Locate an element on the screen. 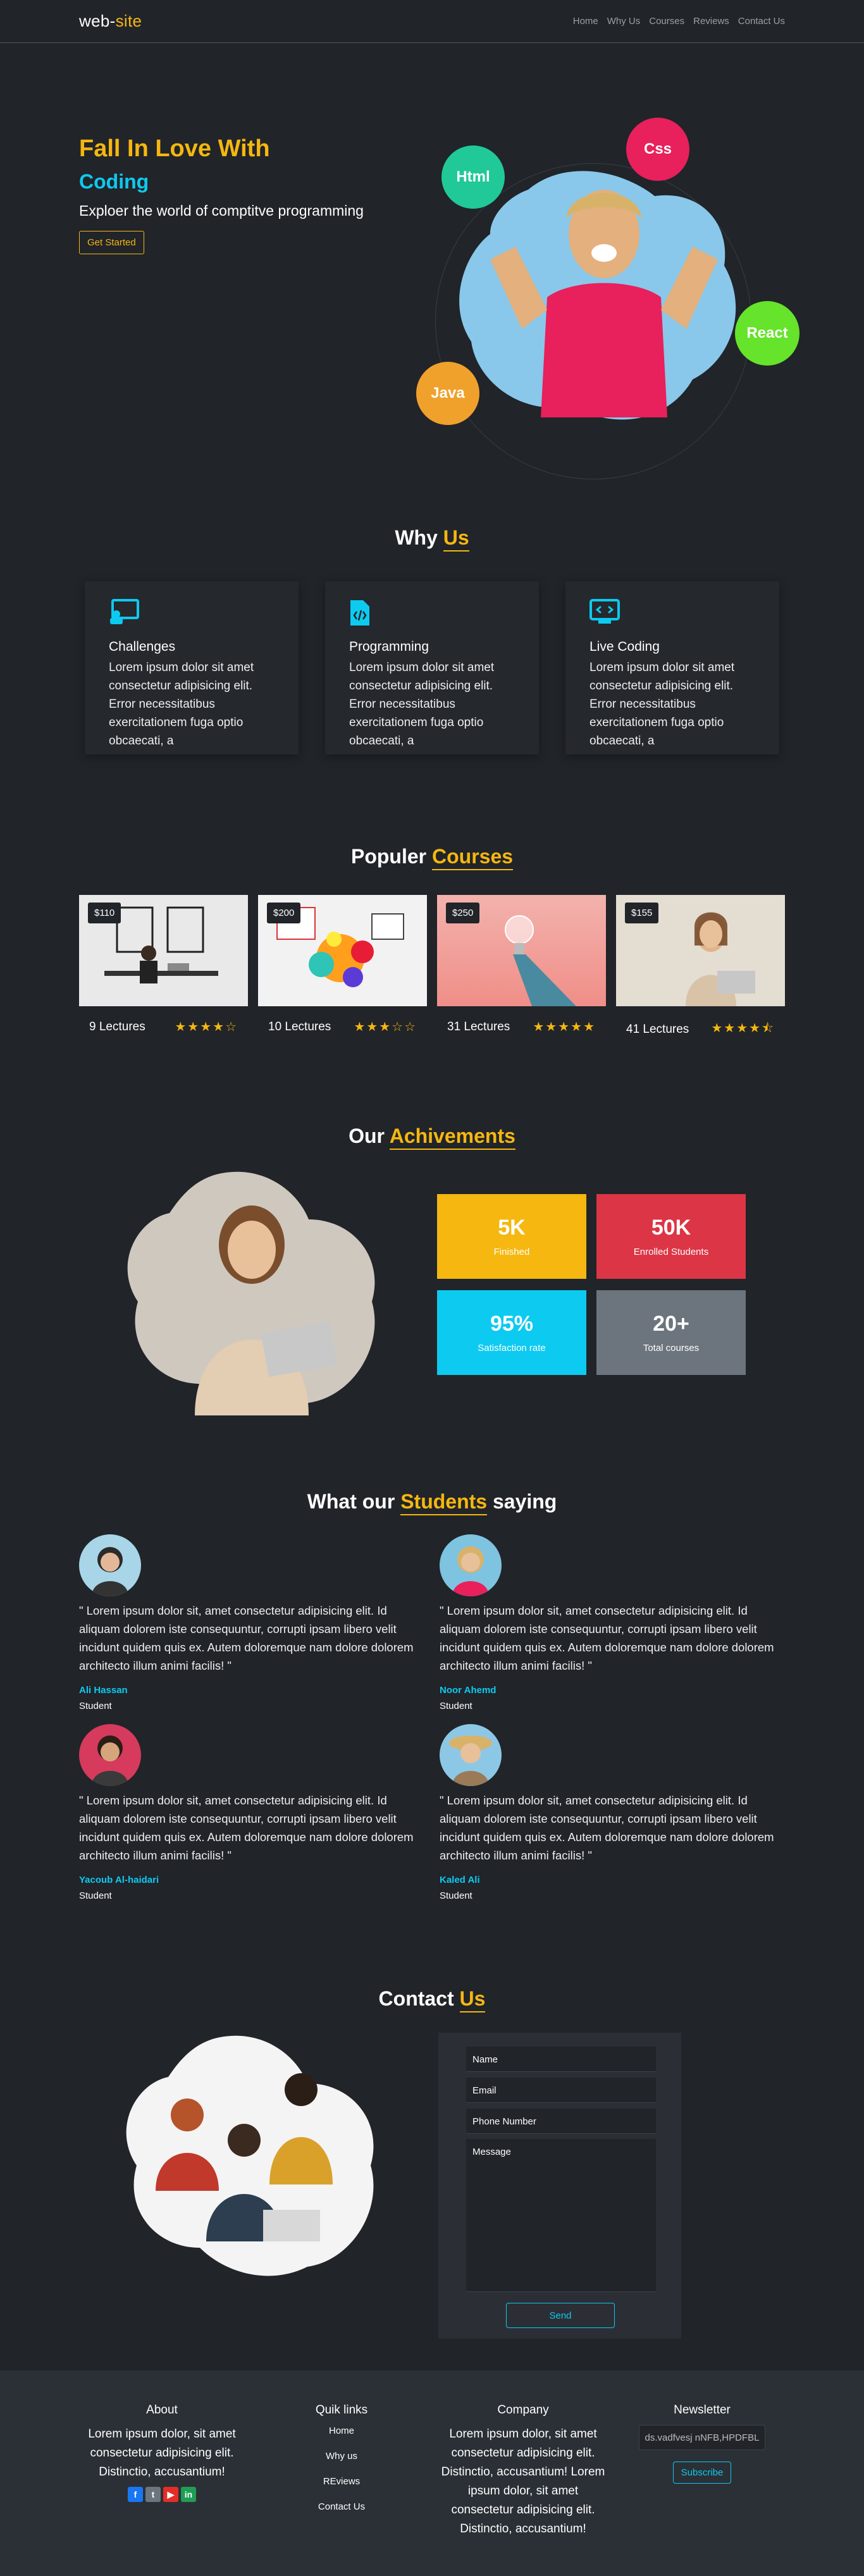 This screenshot has width=864, height=2576. hero-title: Fall In Love With is located at coordinates (175, 148).